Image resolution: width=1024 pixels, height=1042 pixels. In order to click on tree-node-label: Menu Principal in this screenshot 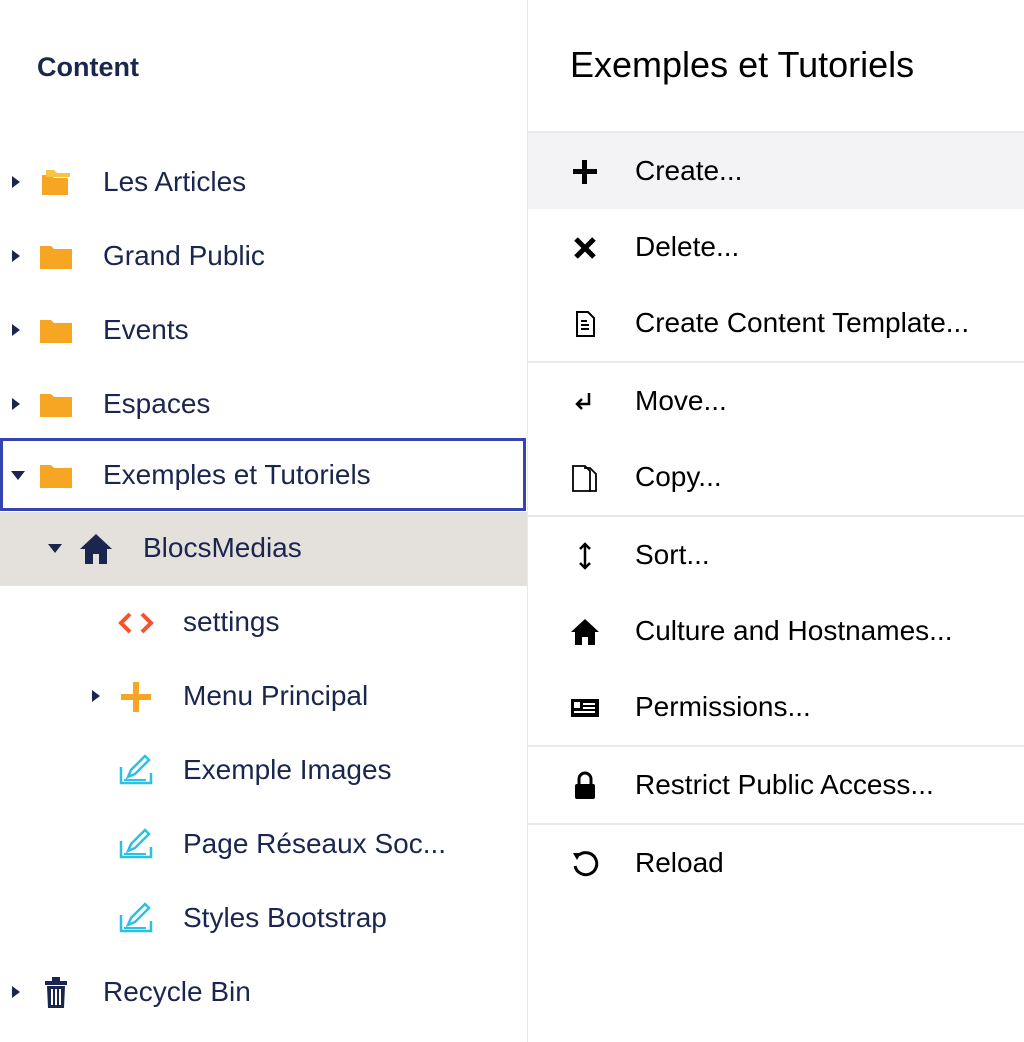, I will do `click(276, 695)`.